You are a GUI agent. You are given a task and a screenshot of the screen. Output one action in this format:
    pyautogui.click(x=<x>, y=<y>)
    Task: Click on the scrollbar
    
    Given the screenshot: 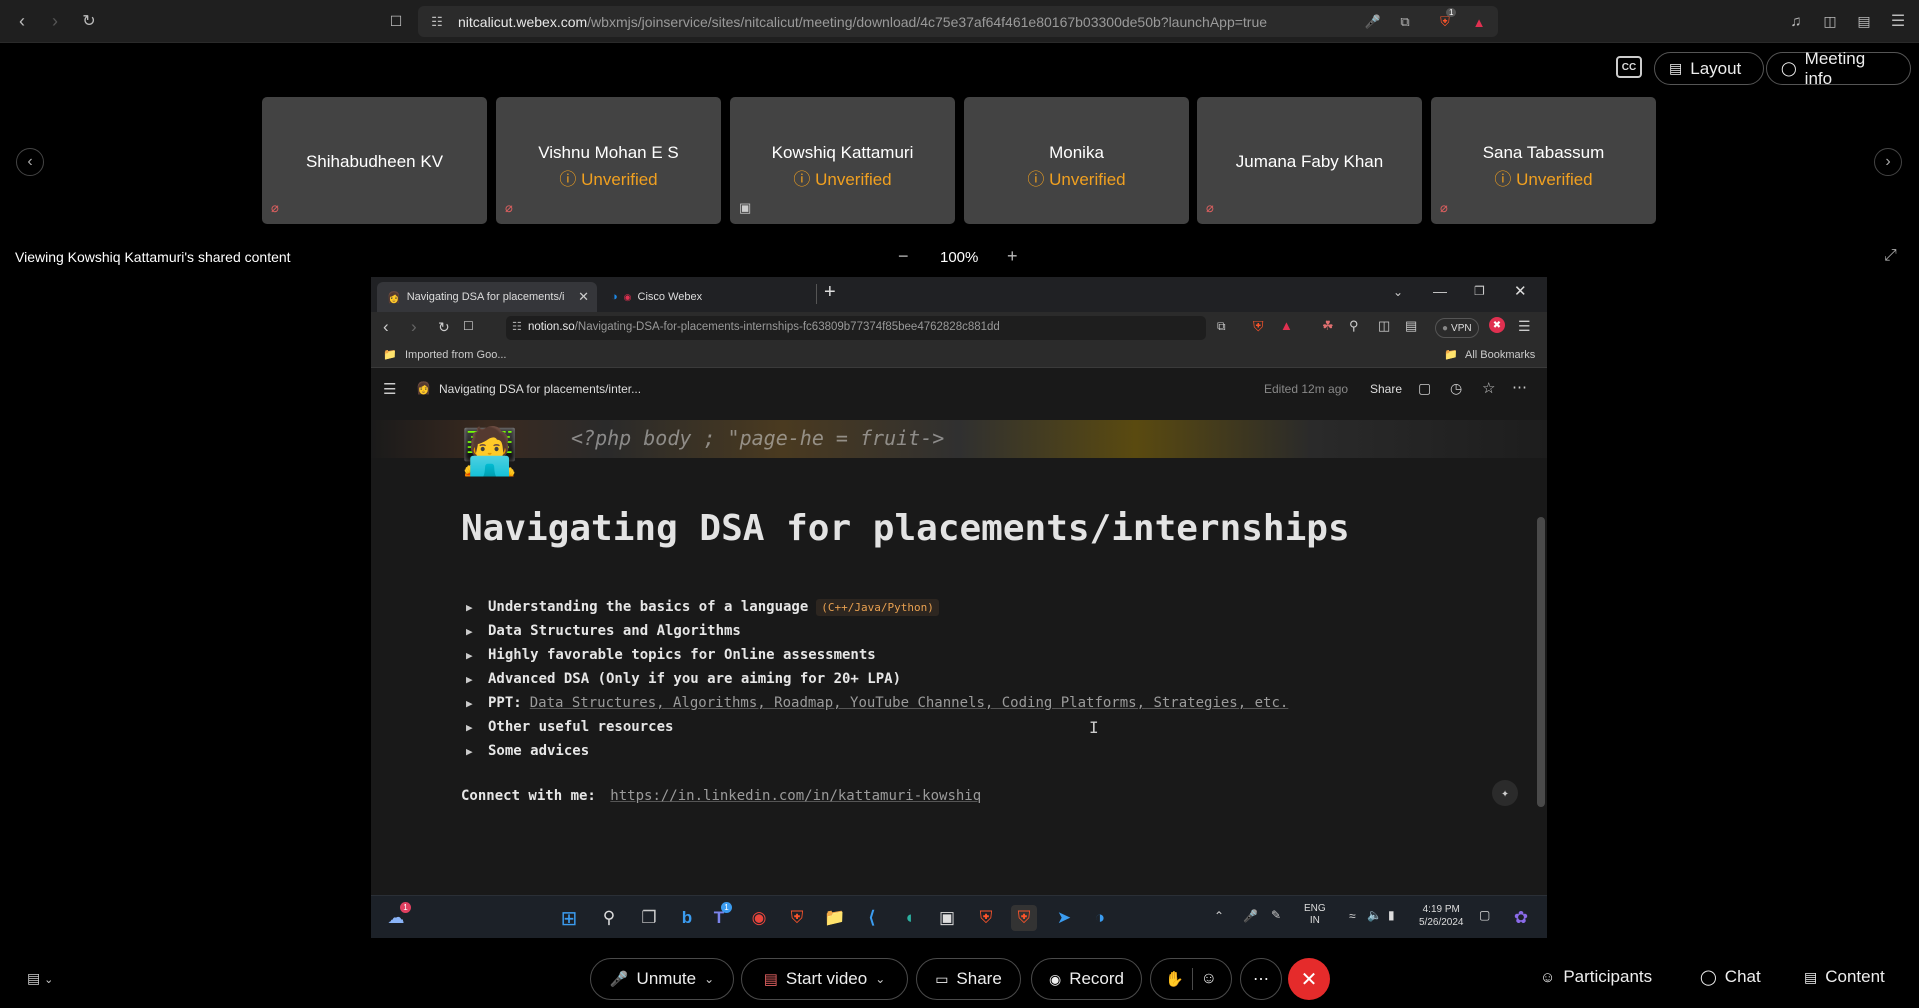 What is the action you would take?
    pyautogui.click(x=1541, y=662)
    